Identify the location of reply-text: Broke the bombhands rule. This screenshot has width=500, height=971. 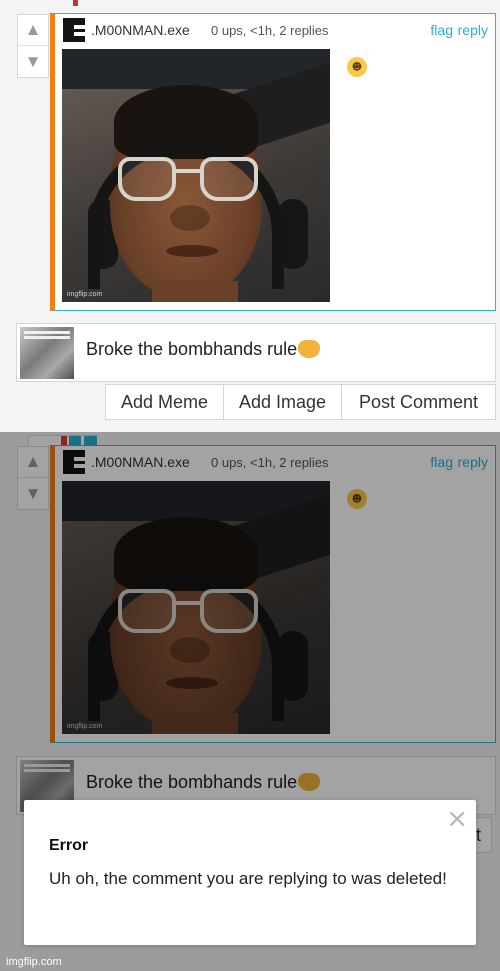
(203, 349).